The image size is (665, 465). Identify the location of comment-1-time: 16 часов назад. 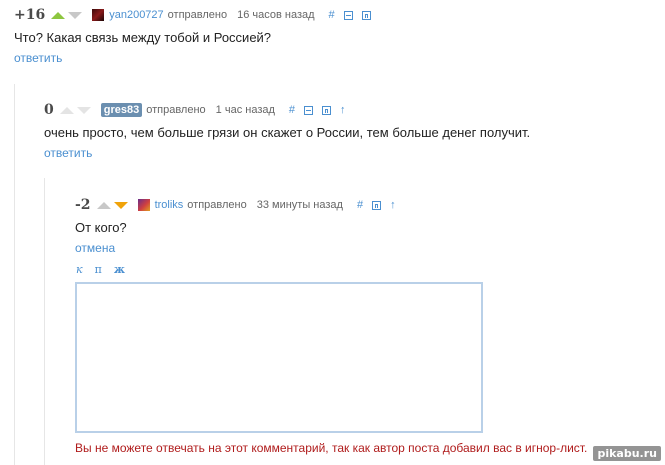
(276, 15).